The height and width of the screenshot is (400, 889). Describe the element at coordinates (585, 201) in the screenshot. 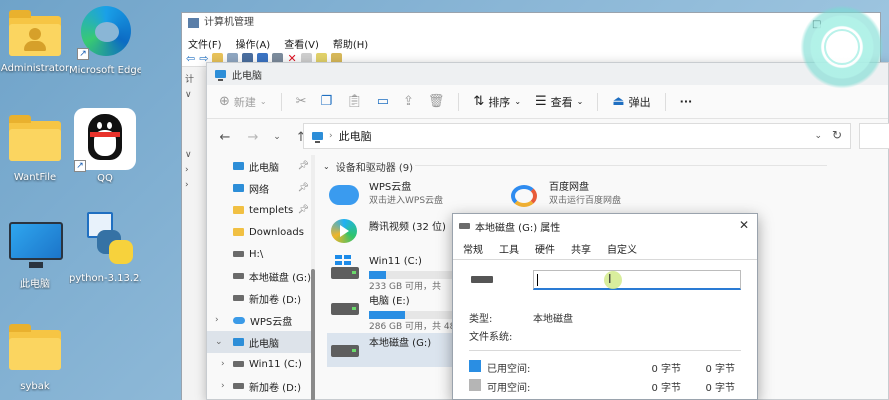

I see `tile-subtitle: 双击运行百度网盘` at that location.